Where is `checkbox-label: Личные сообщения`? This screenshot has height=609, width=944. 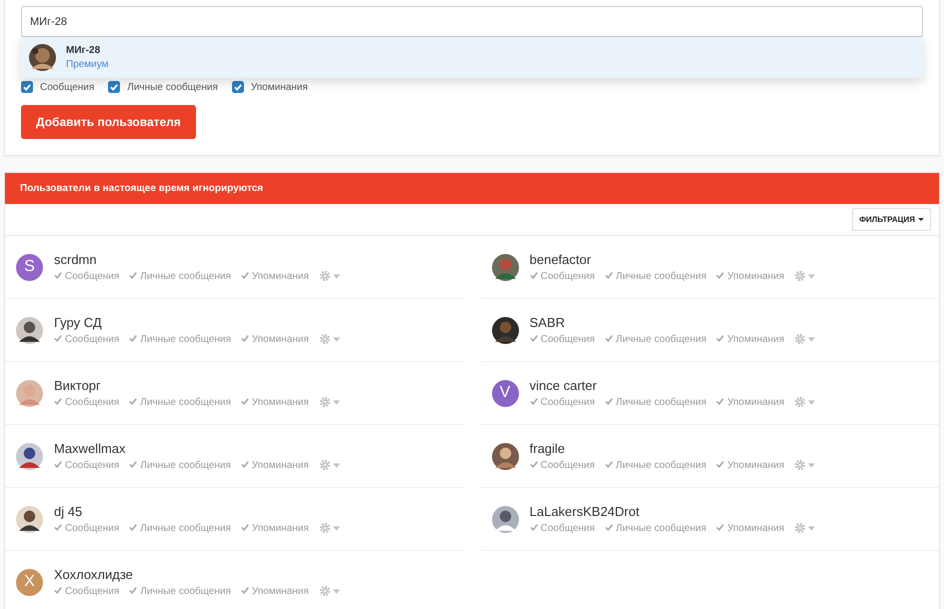
checkbox-label: Личные сообщения is located at coordinates (172, 87).